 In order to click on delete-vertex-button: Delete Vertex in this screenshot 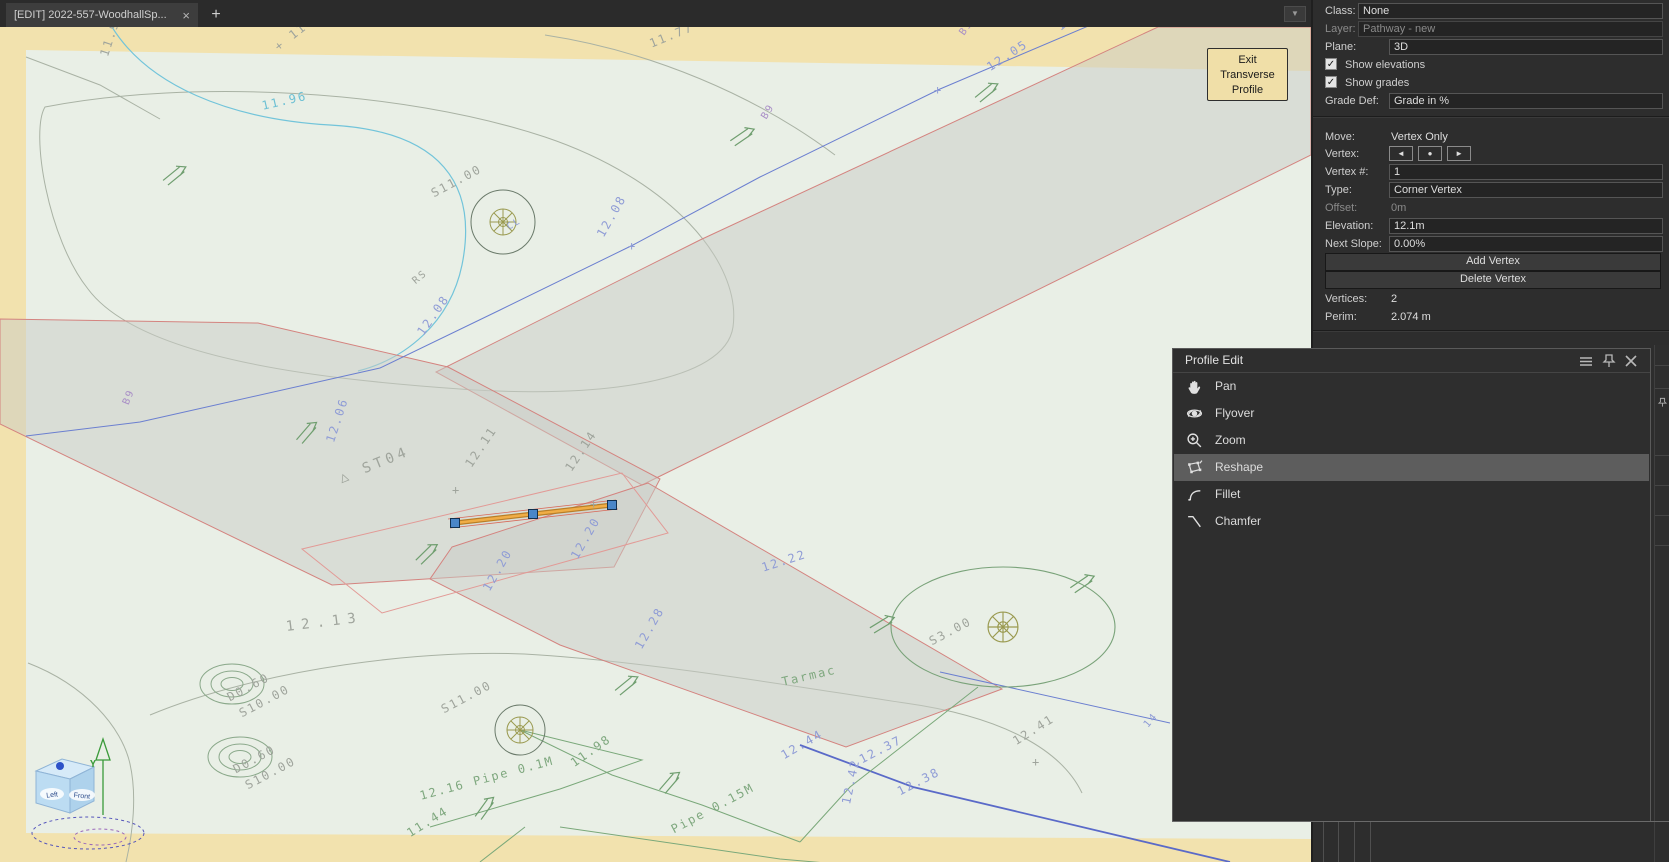, I will do `click(1493, 280)`.